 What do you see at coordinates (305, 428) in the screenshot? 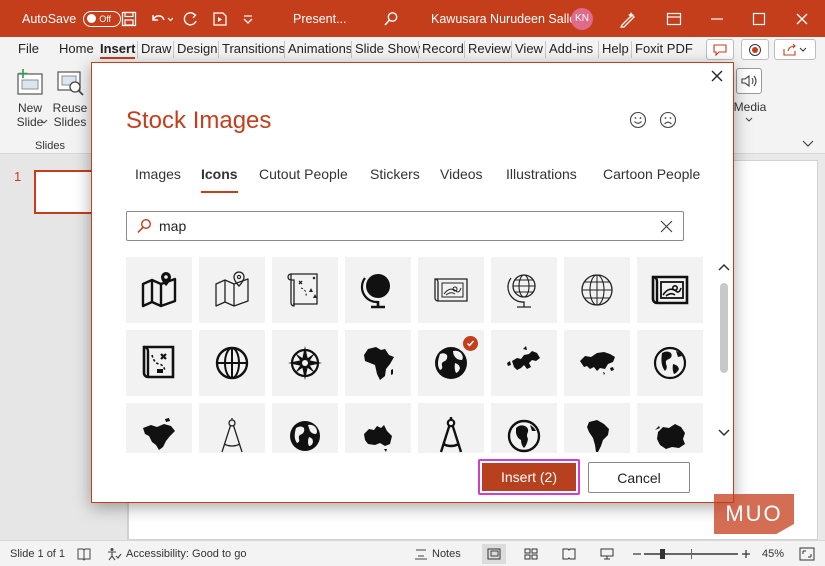
I see `icon-result-earth` at bounding box center [305, 428].